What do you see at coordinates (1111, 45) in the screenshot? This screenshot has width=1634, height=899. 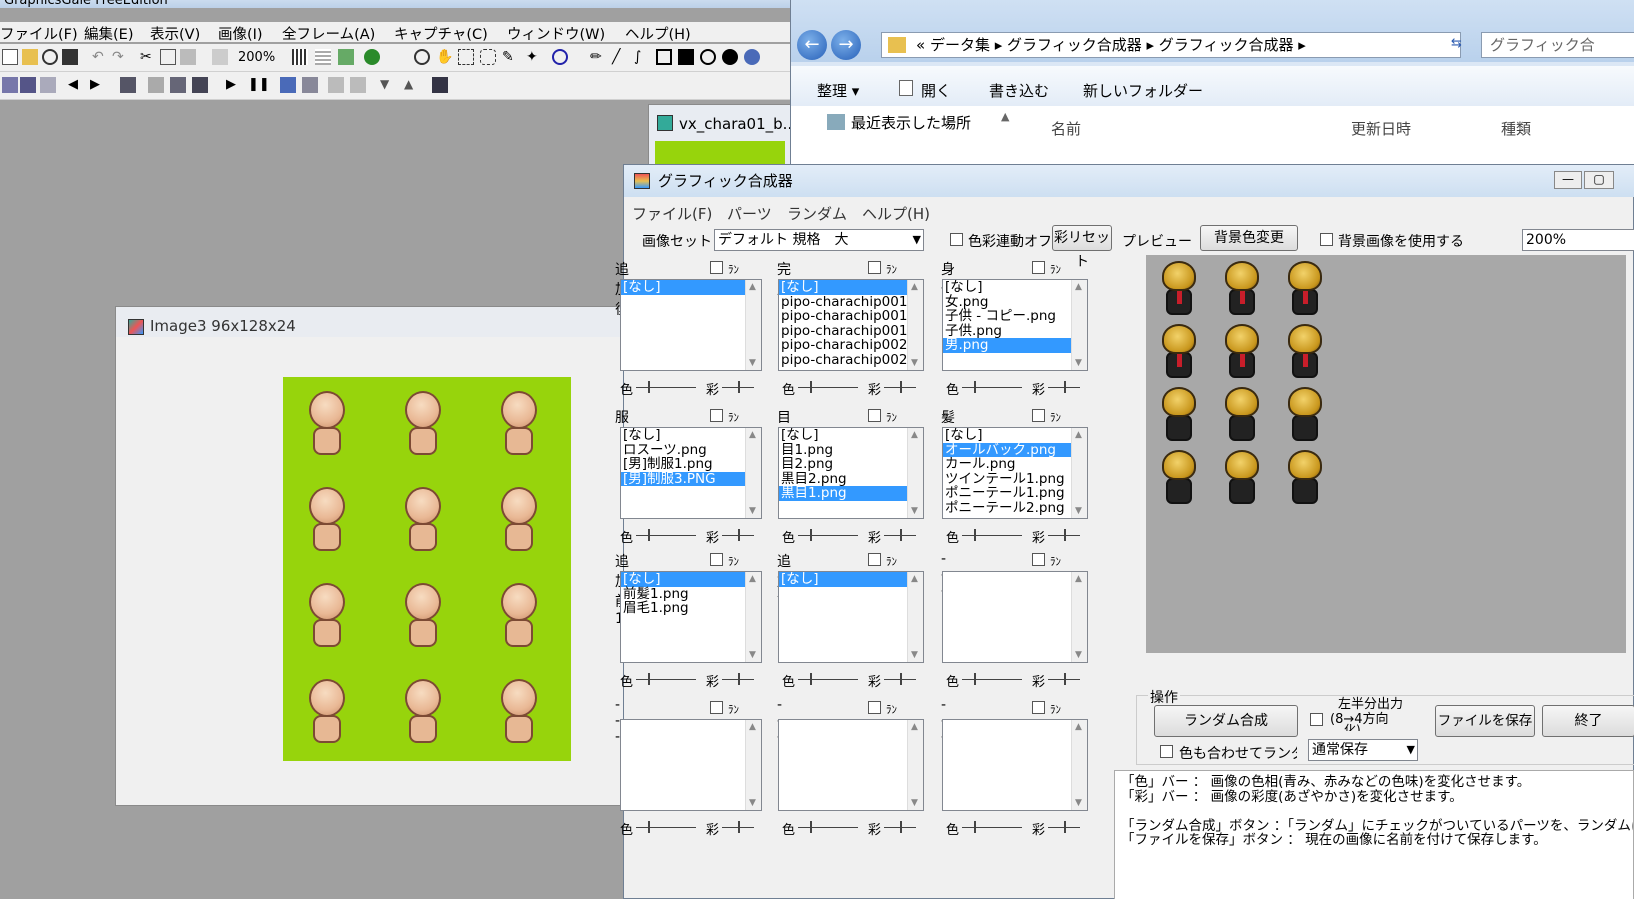 I see `breadcrumb: « データ集 ▸ グラフィック合成器 ▸ グラフィック合成器 ▸` at bounding box center [1111, 45].